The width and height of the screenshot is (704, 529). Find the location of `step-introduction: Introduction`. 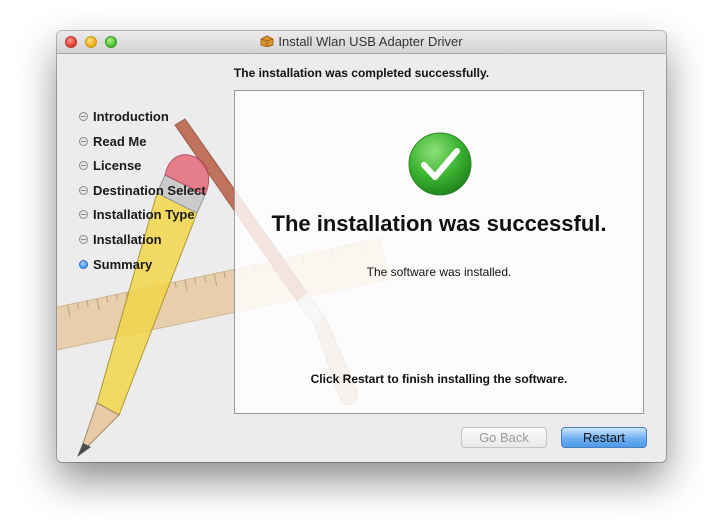

step-introduction: Introduction is located at coordinates (142, 121).